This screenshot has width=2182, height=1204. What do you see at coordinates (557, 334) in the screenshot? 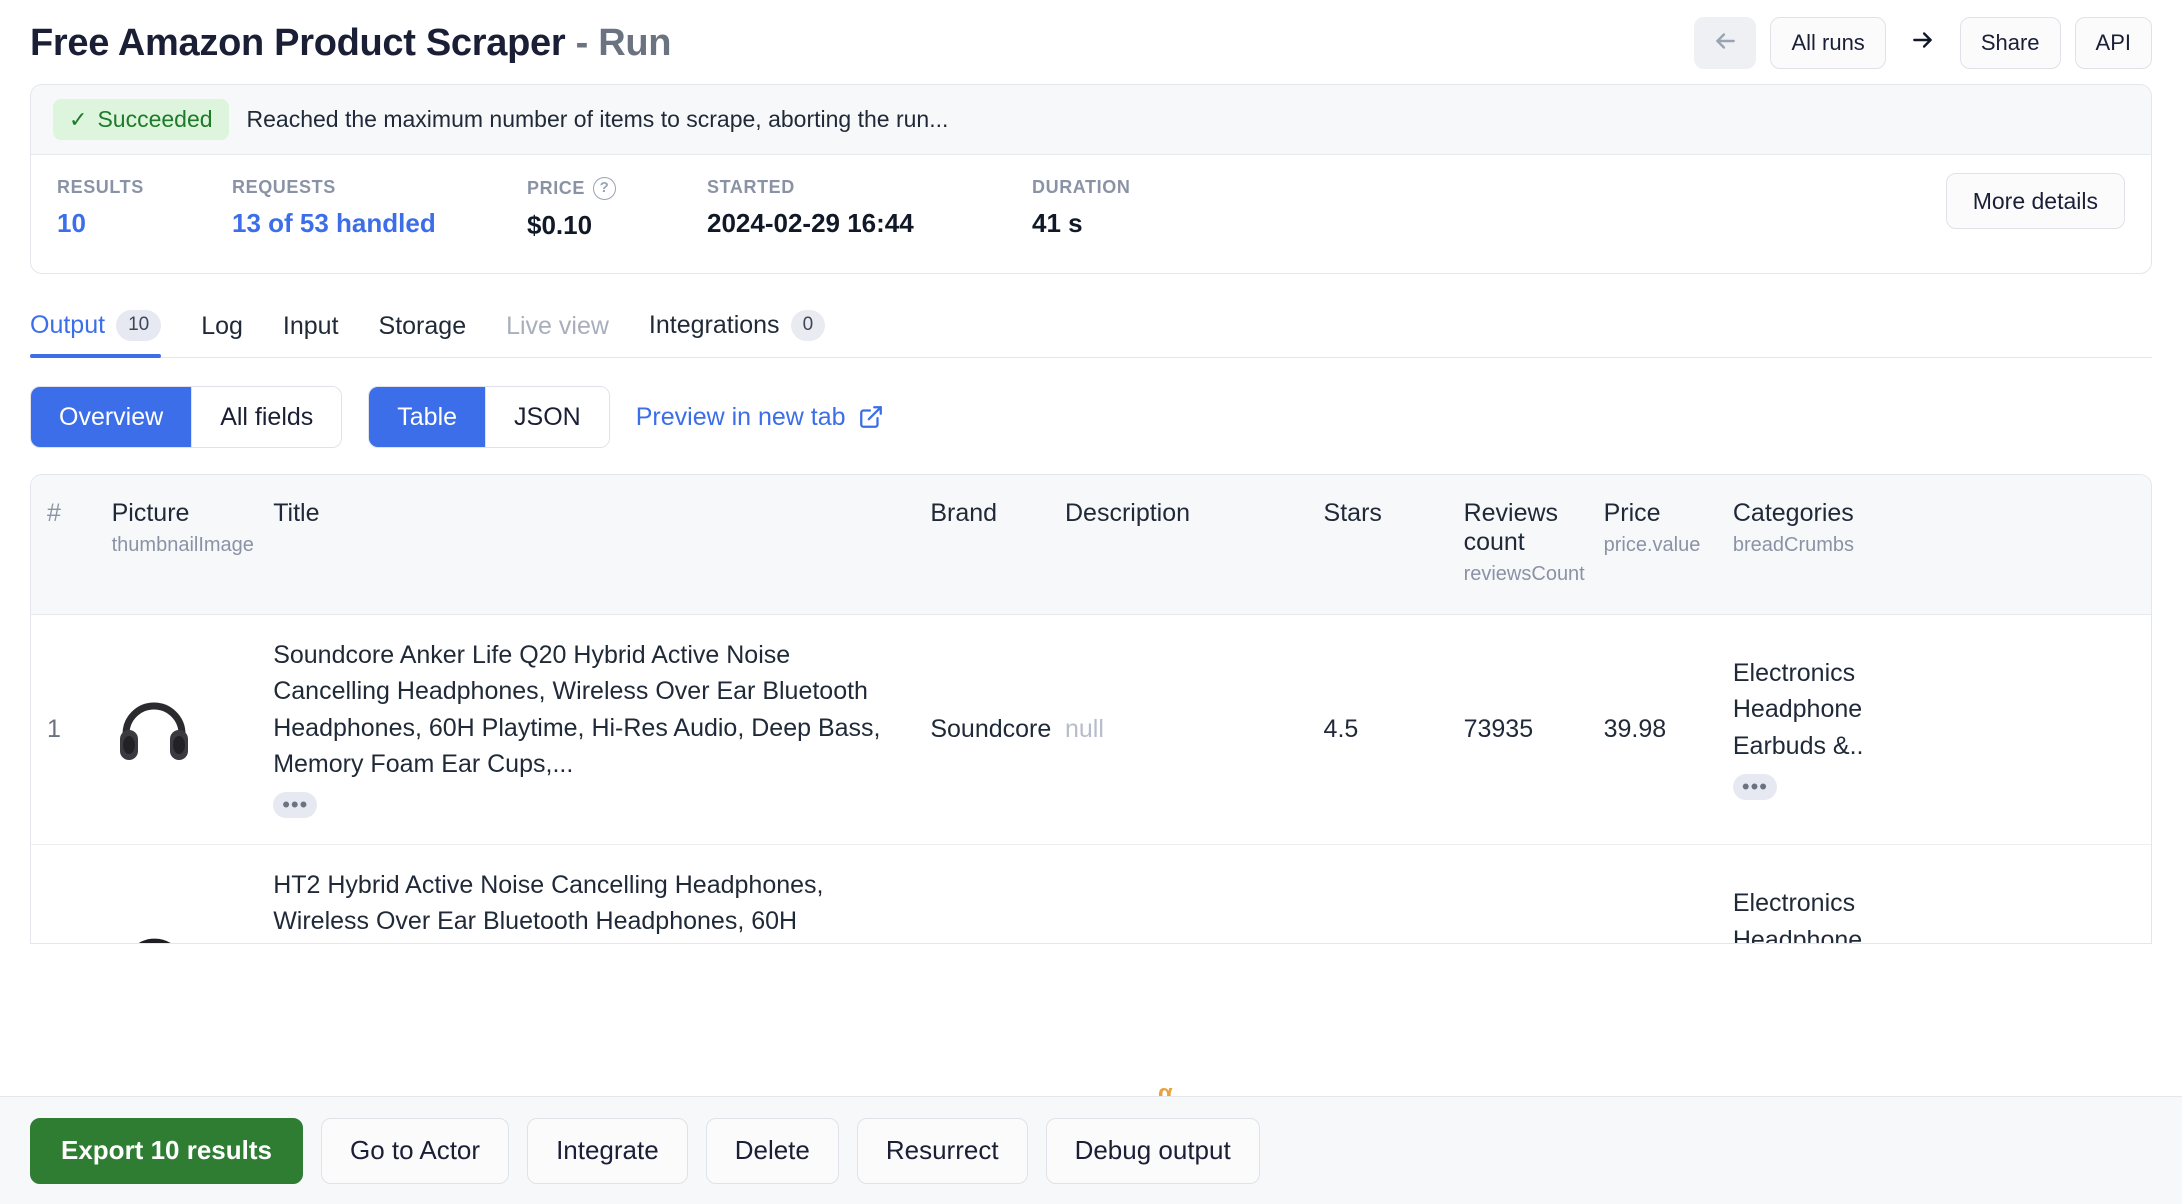
I see `tab-live-view: Live view` at bounding box center [557, 334].